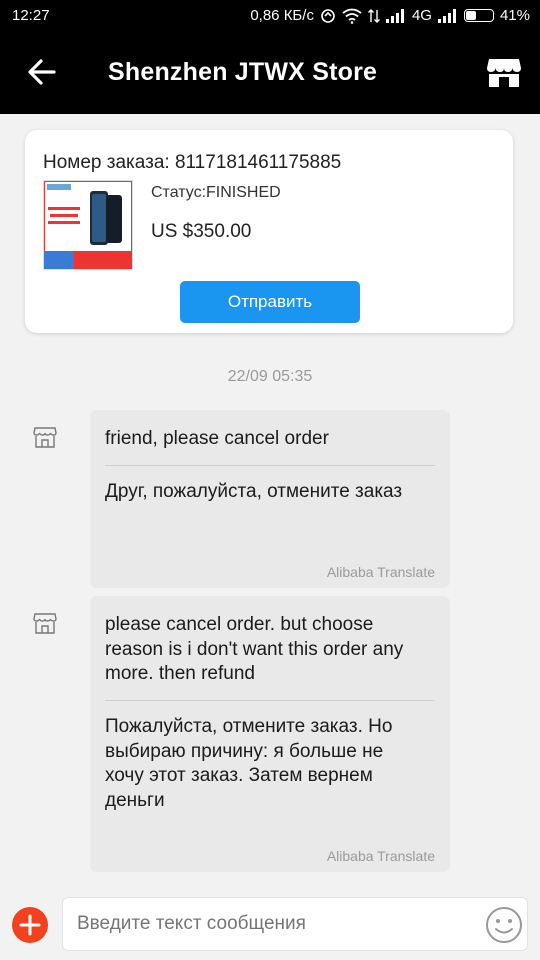  Describe the element at coordinates (421, 15) in the screenshot. I see `network-type: 4G` at that location.